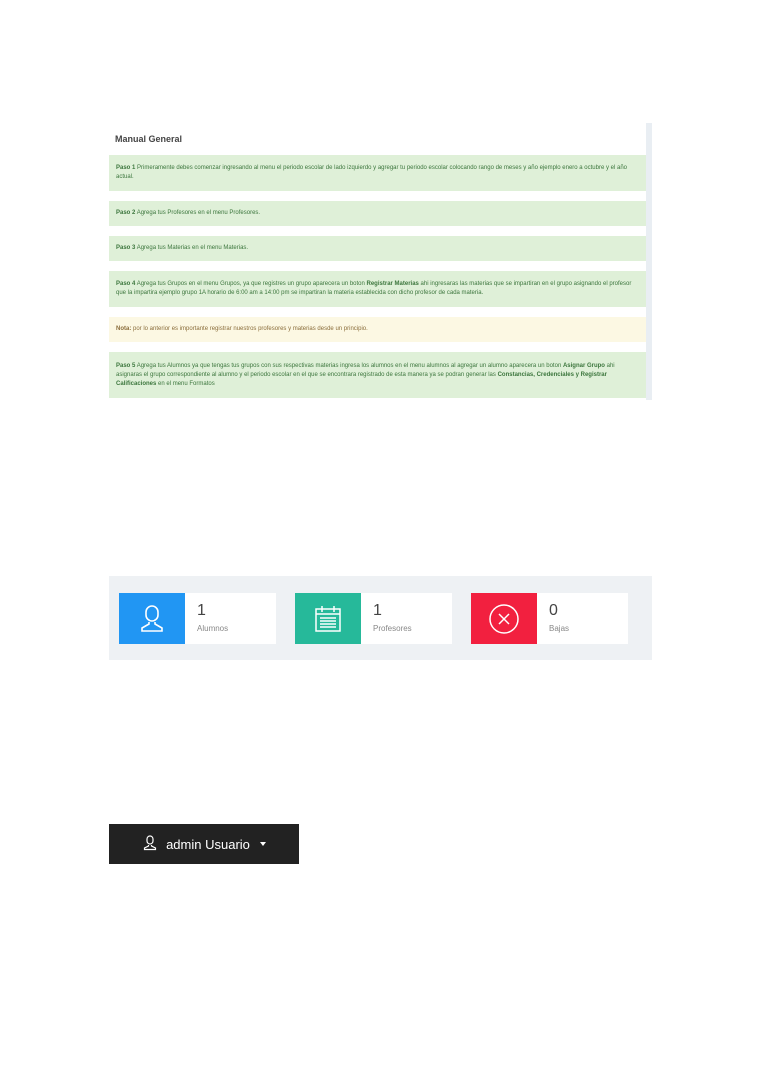 This screenshot has height=1075, width=761. I want to click on chevron-down-icon, so click(262, 844).